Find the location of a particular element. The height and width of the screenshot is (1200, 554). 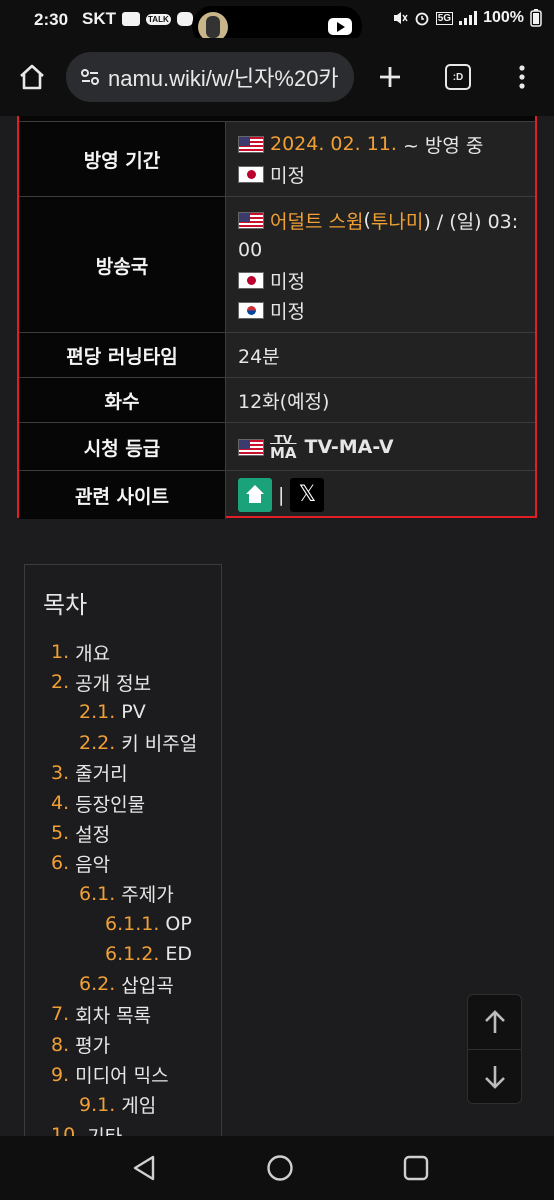

toc-item-number-link: 3. is located at coordinates (60, 773).